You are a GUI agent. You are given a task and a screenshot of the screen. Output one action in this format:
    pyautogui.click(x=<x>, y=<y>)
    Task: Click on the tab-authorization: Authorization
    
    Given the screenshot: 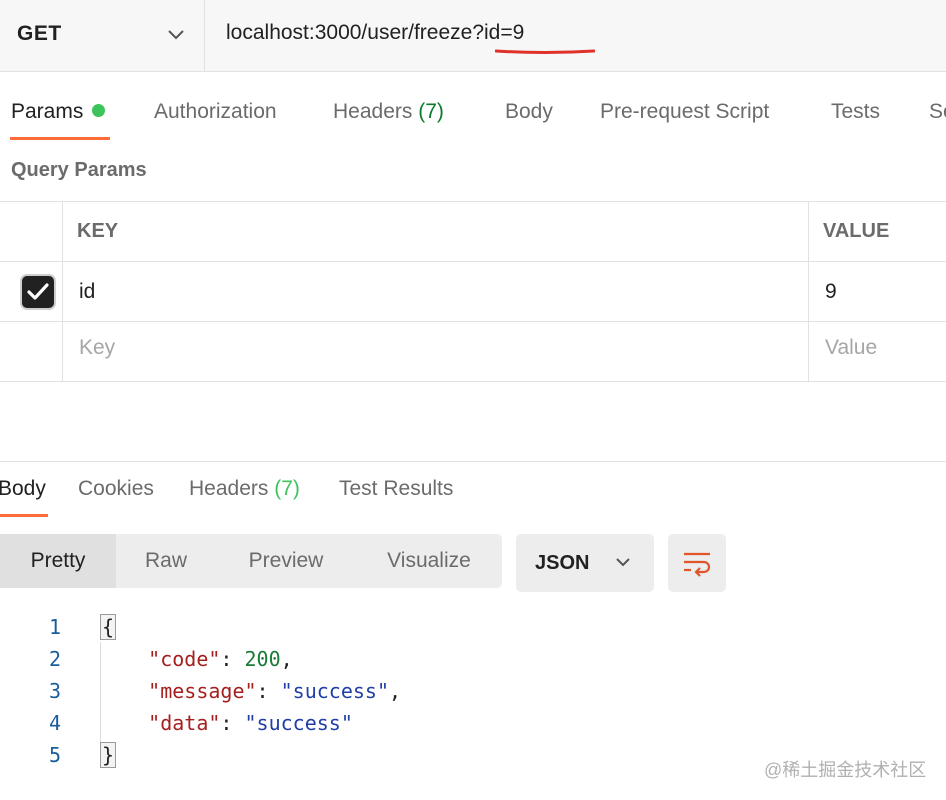 What is the action you would take?
    pyautogui.click(x=215, y=112)
    